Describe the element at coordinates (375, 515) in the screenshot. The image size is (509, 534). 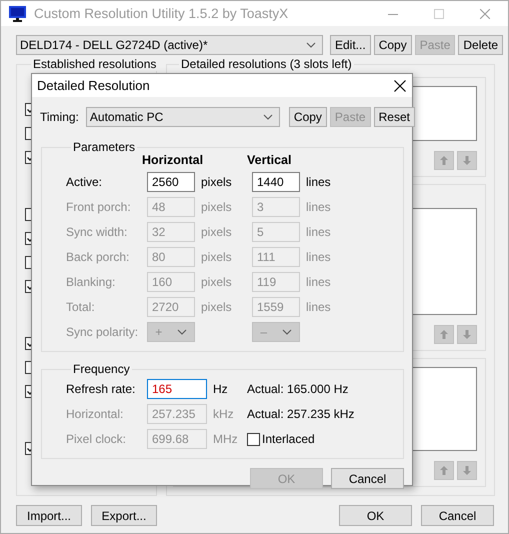
I see `footer-button: OK` at that location.